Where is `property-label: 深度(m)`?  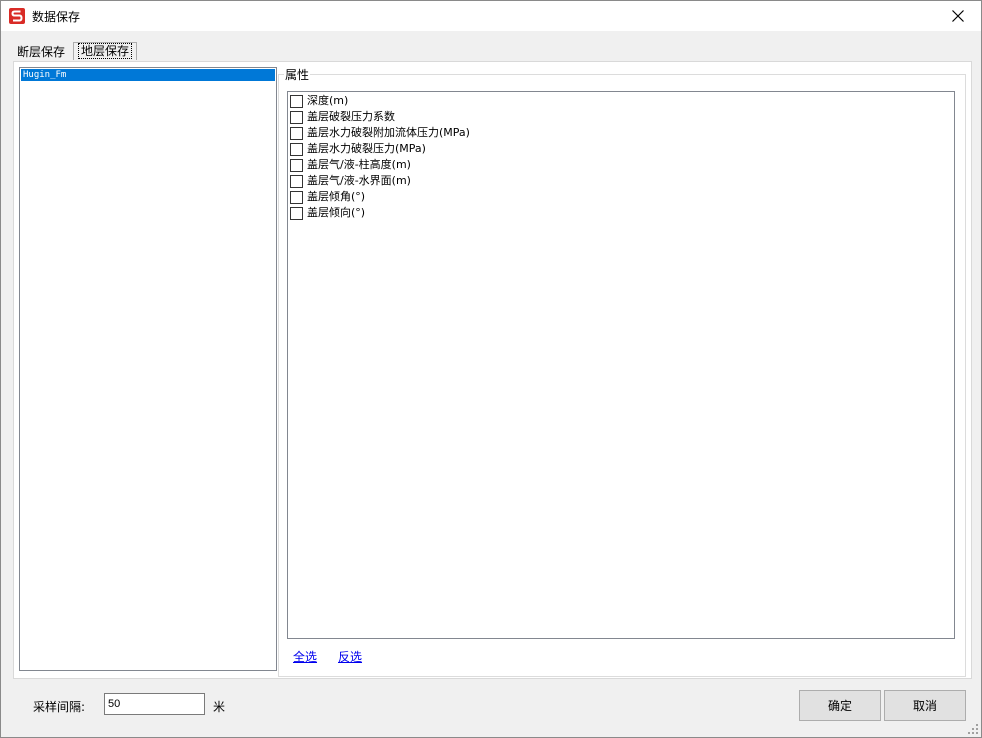 property-label: 深度(m) is located at coordinates (328, 100).